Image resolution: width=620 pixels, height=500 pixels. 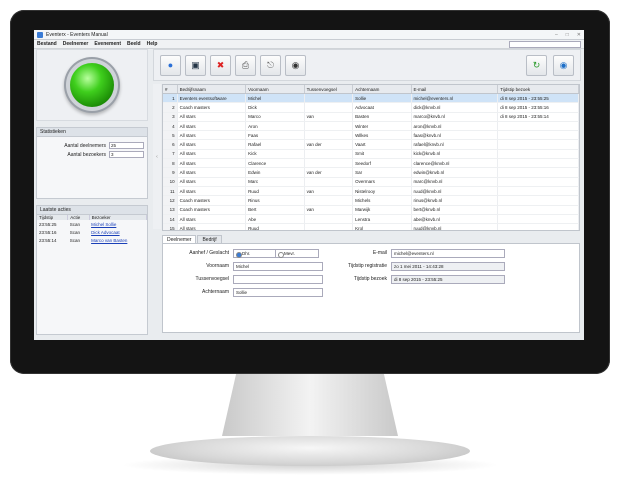 What do you see at coordinates (329, 144) in the screenshot?
I see `cell: van der` at bounding box center [329, 144].